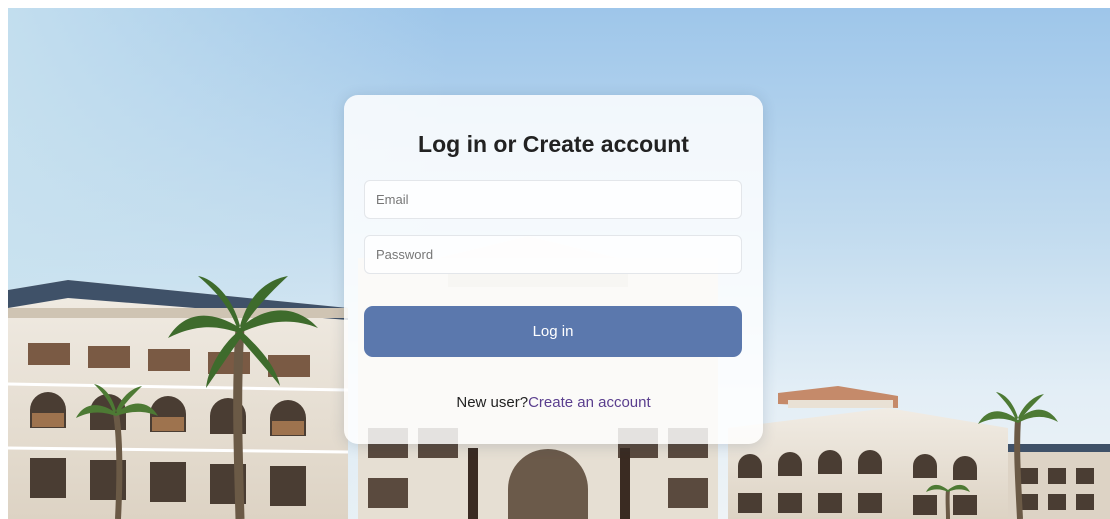 This screenshot has height=519, width=1110. Describe the element at coordinates (553, 144) in the screenshot. I see `login-title: Log in or Create account` at that location.